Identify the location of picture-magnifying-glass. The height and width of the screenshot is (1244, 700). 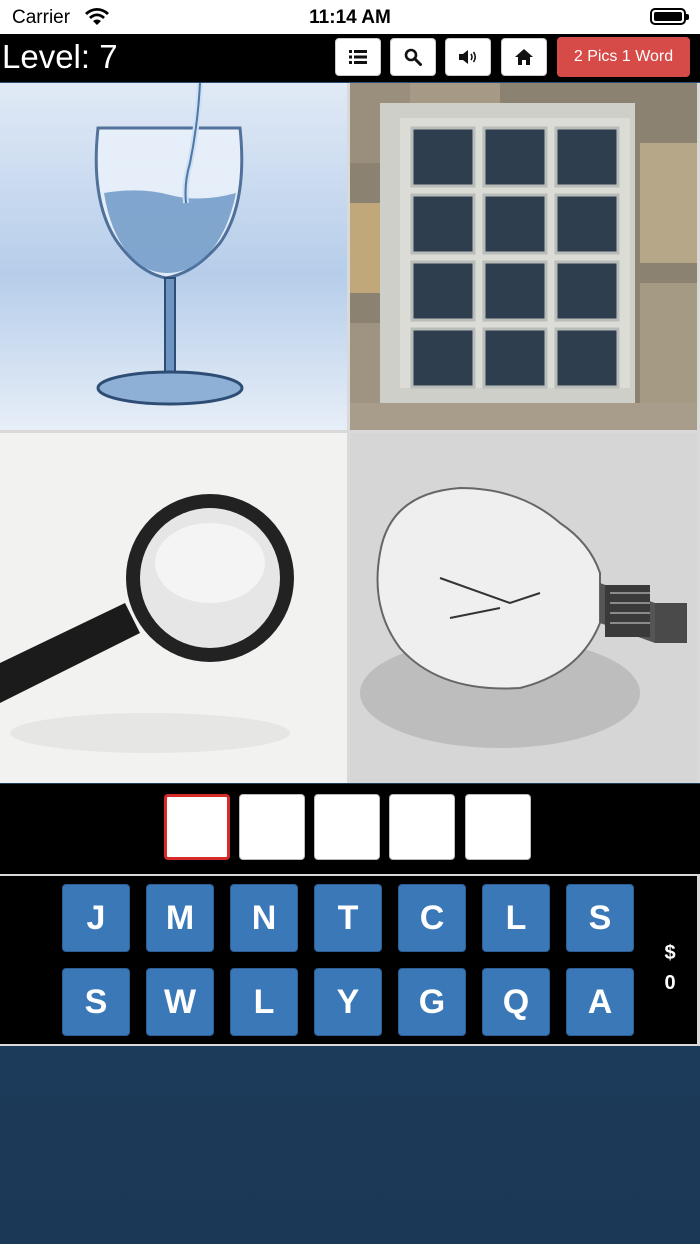
(173, 608).